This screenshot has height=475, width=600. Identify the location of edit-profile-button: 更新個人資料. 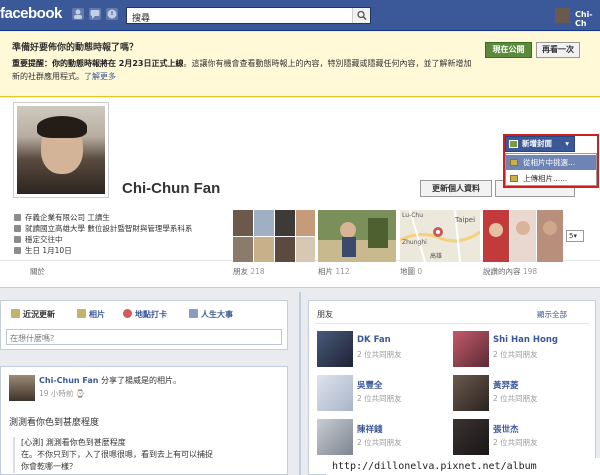
(456, 188).